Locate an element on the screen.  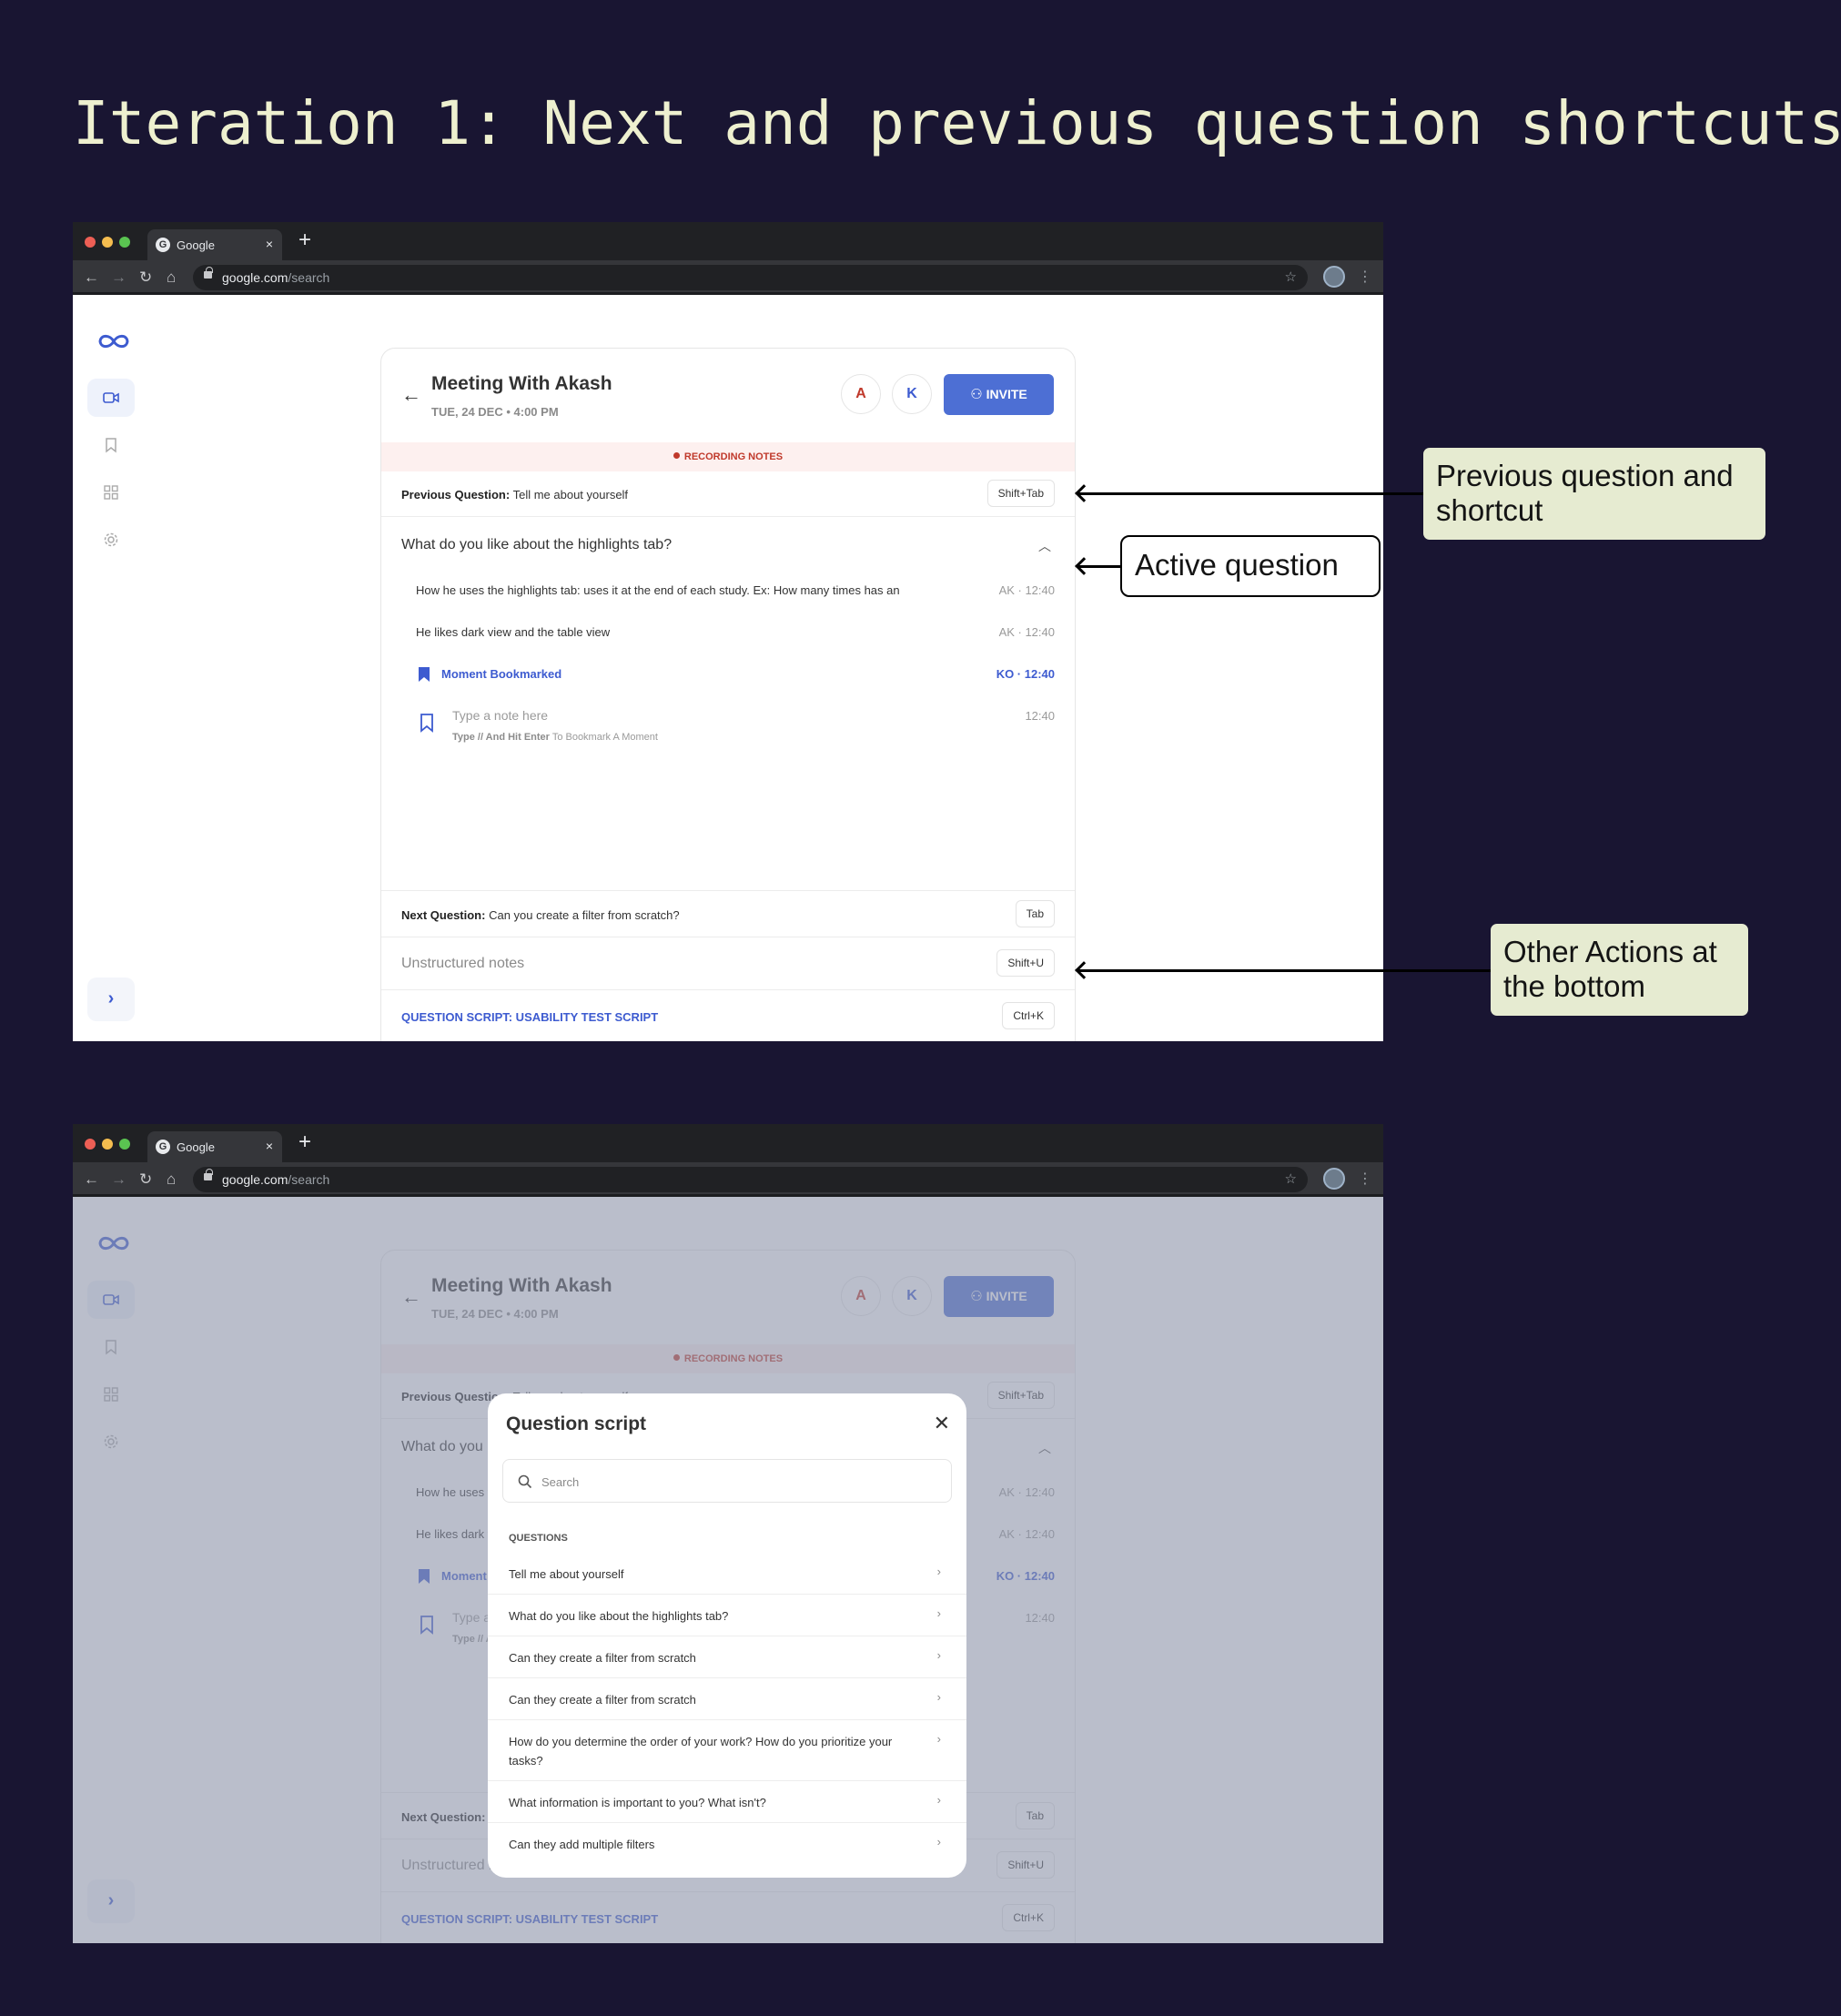
back-arrow-icon: ← is located at coordinates (411, 395).